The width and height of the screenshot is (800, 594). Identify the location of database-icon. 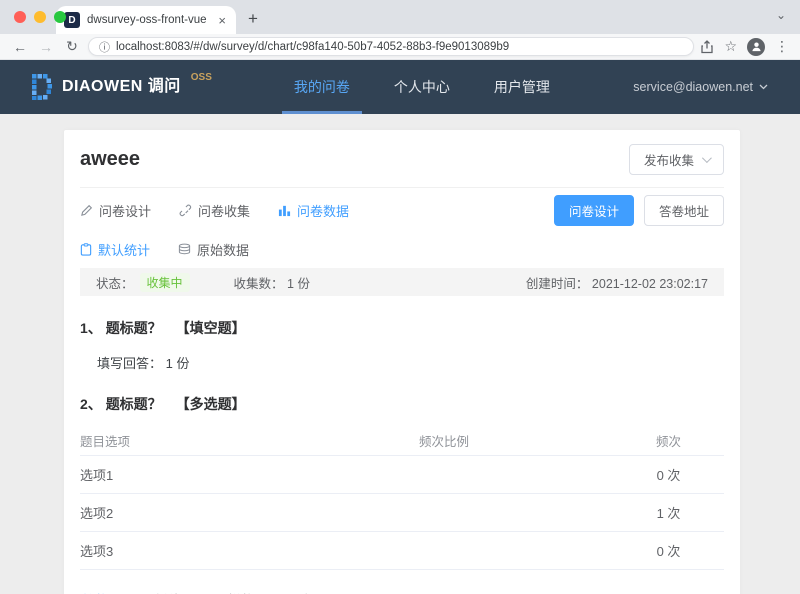
(184, 249).